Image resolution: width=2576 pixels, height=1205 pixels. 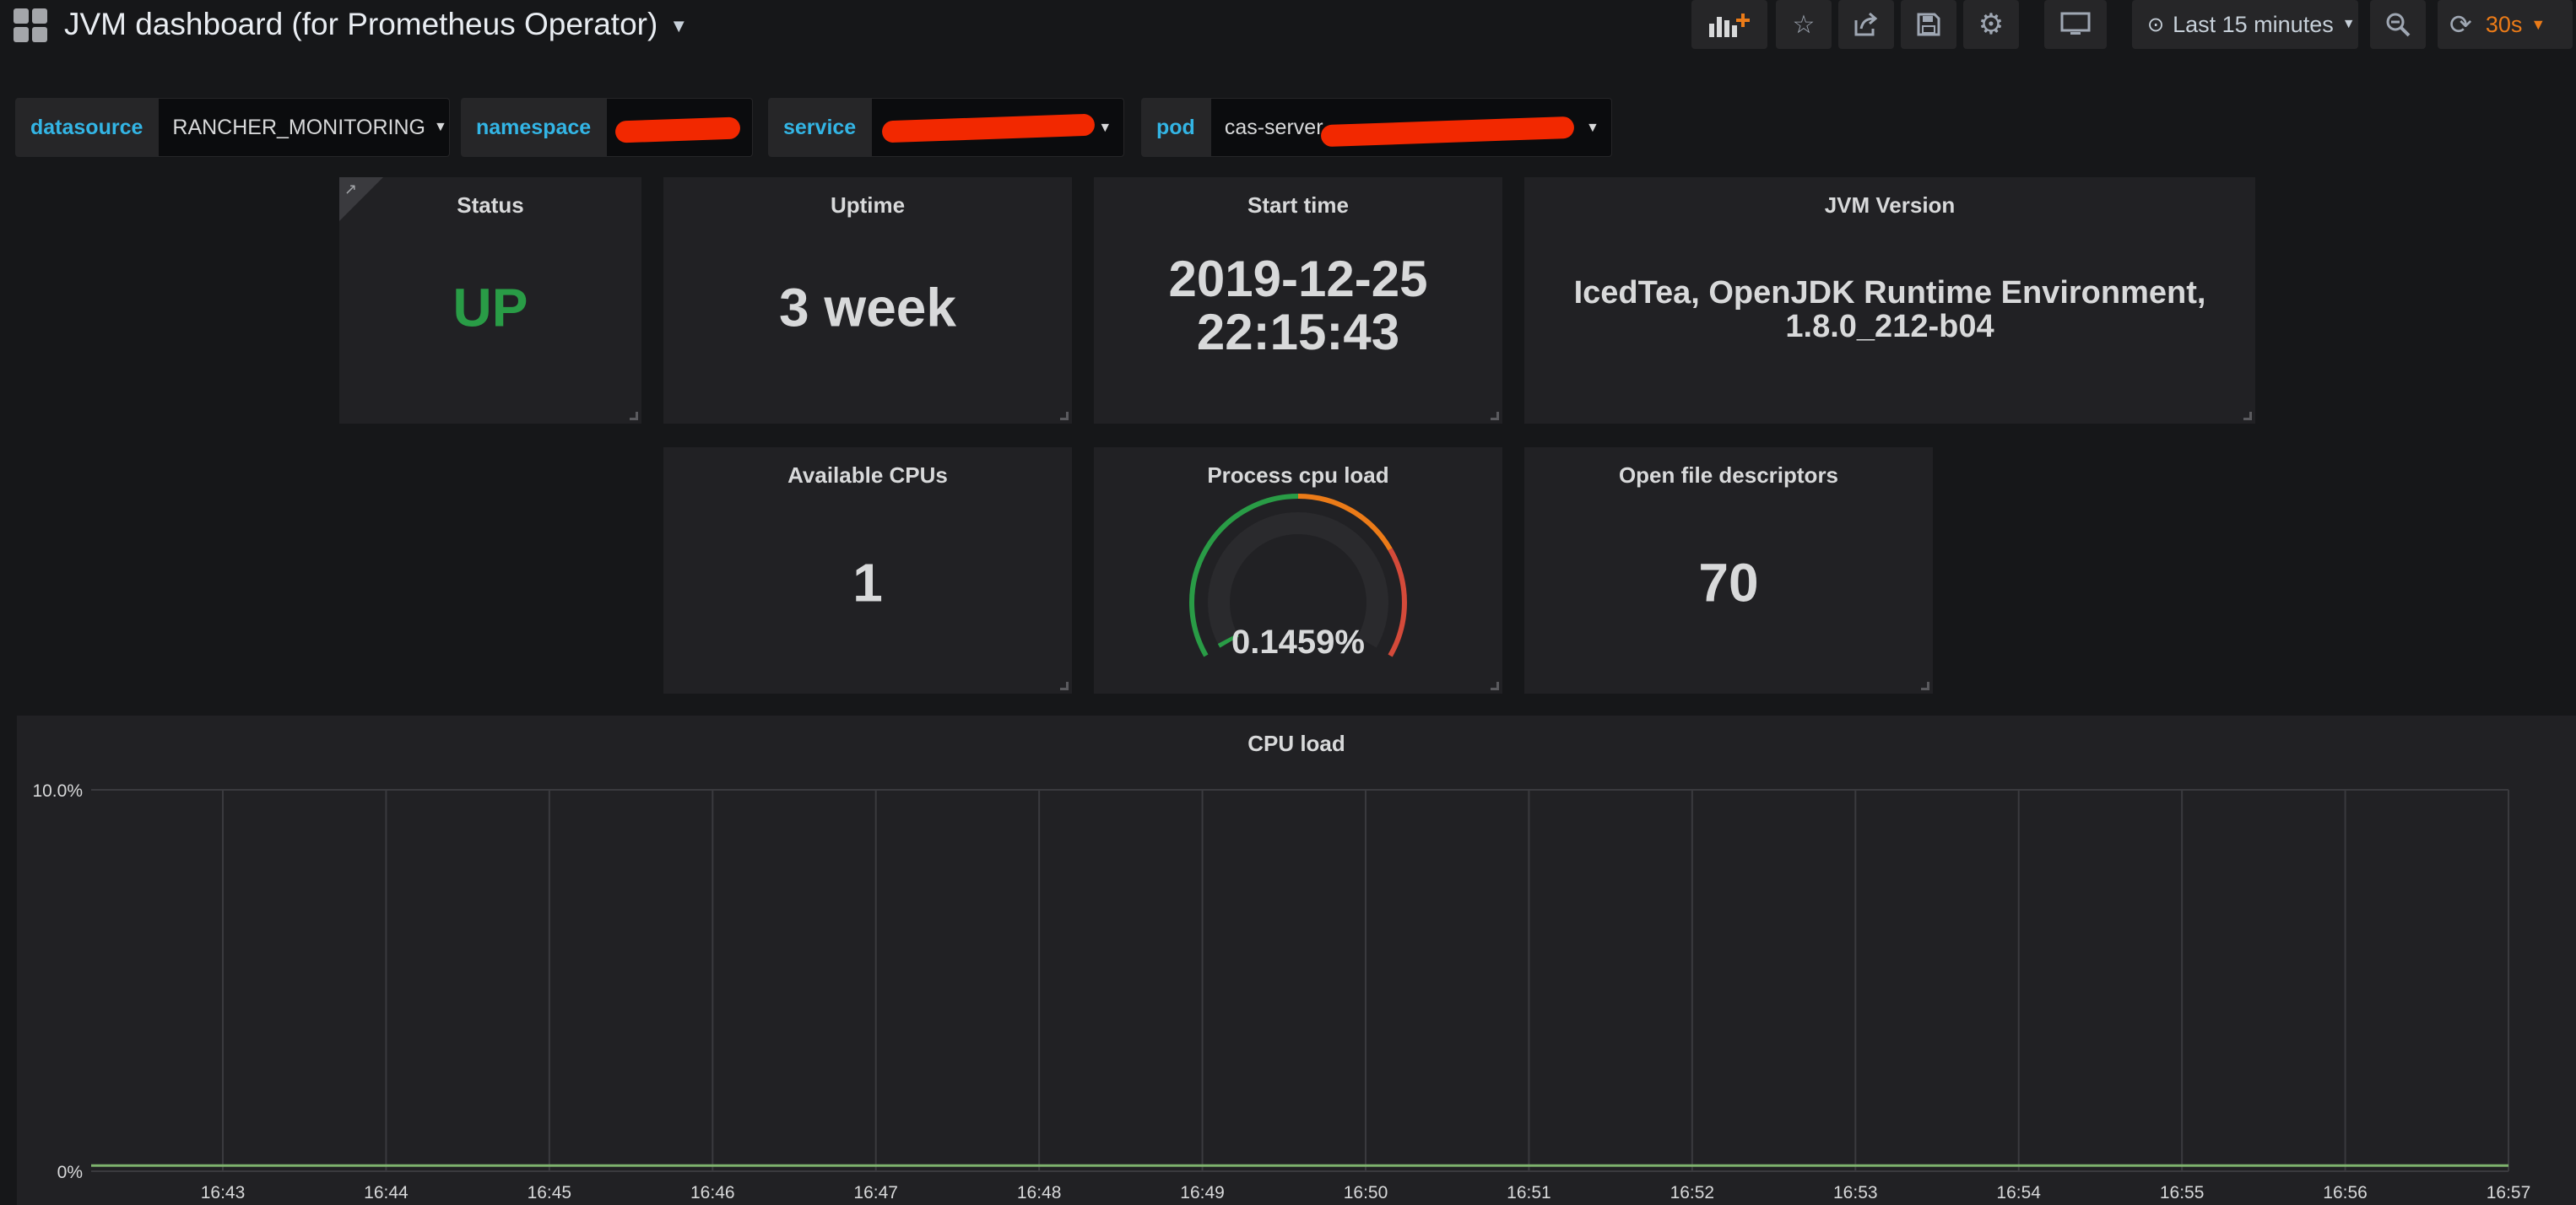 I want to click on panel-process-cpu-load: Process cpu load 0.1459%, so click(x=1298, y=570).